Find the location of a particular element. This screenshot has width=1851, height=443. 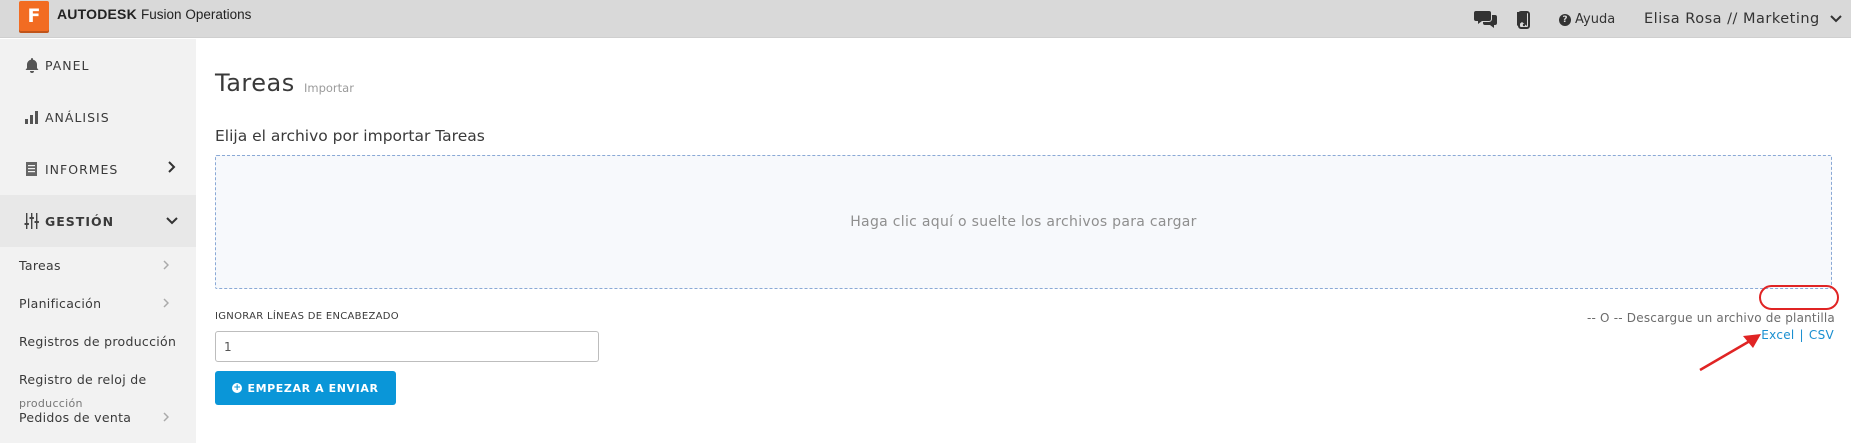

sidebar-subitem-label: Pedidos de venta is located at coordinates (75, 417).